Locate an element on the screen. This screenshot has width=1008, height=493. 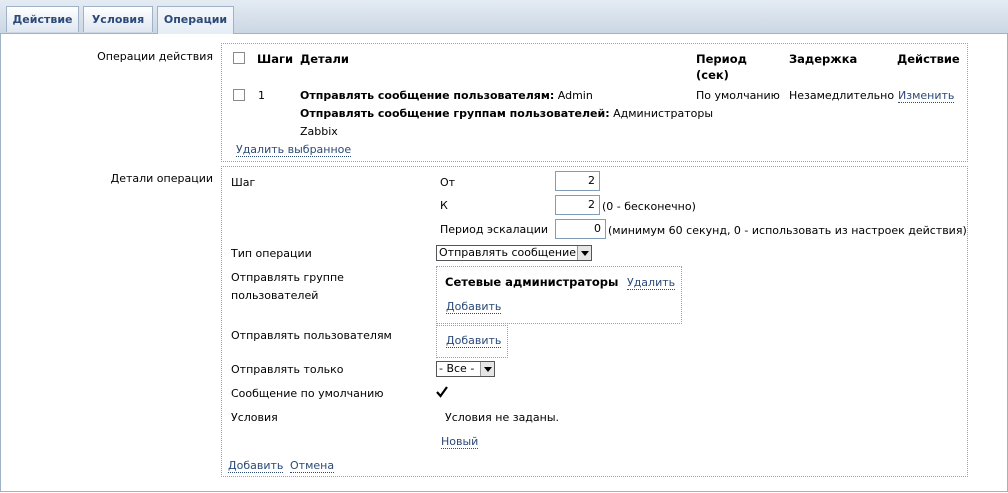
delete-selected-link: Удалить выбранное is located at coordinates (294, 150).